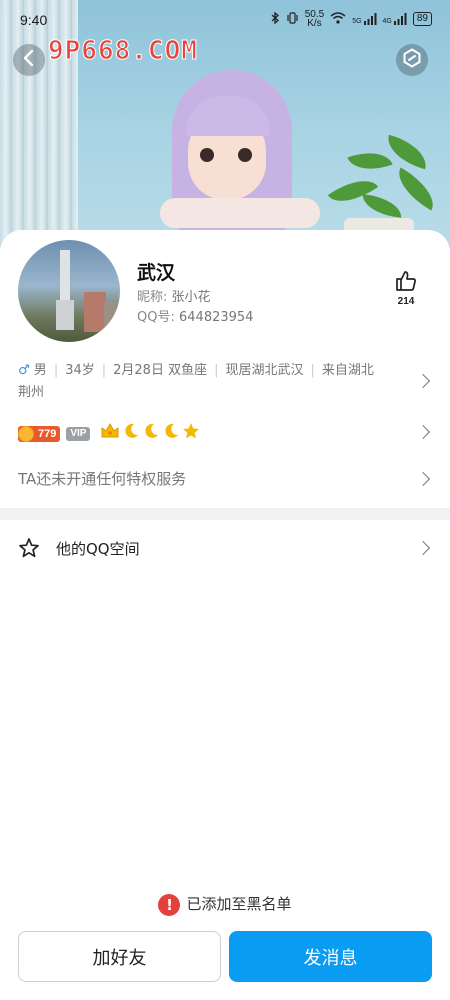 This screenshot has width=450, height=1000. Describe the element at coordinates (152, 297) in the screenshot. I see `nickname-label: 昵称:` at that location.